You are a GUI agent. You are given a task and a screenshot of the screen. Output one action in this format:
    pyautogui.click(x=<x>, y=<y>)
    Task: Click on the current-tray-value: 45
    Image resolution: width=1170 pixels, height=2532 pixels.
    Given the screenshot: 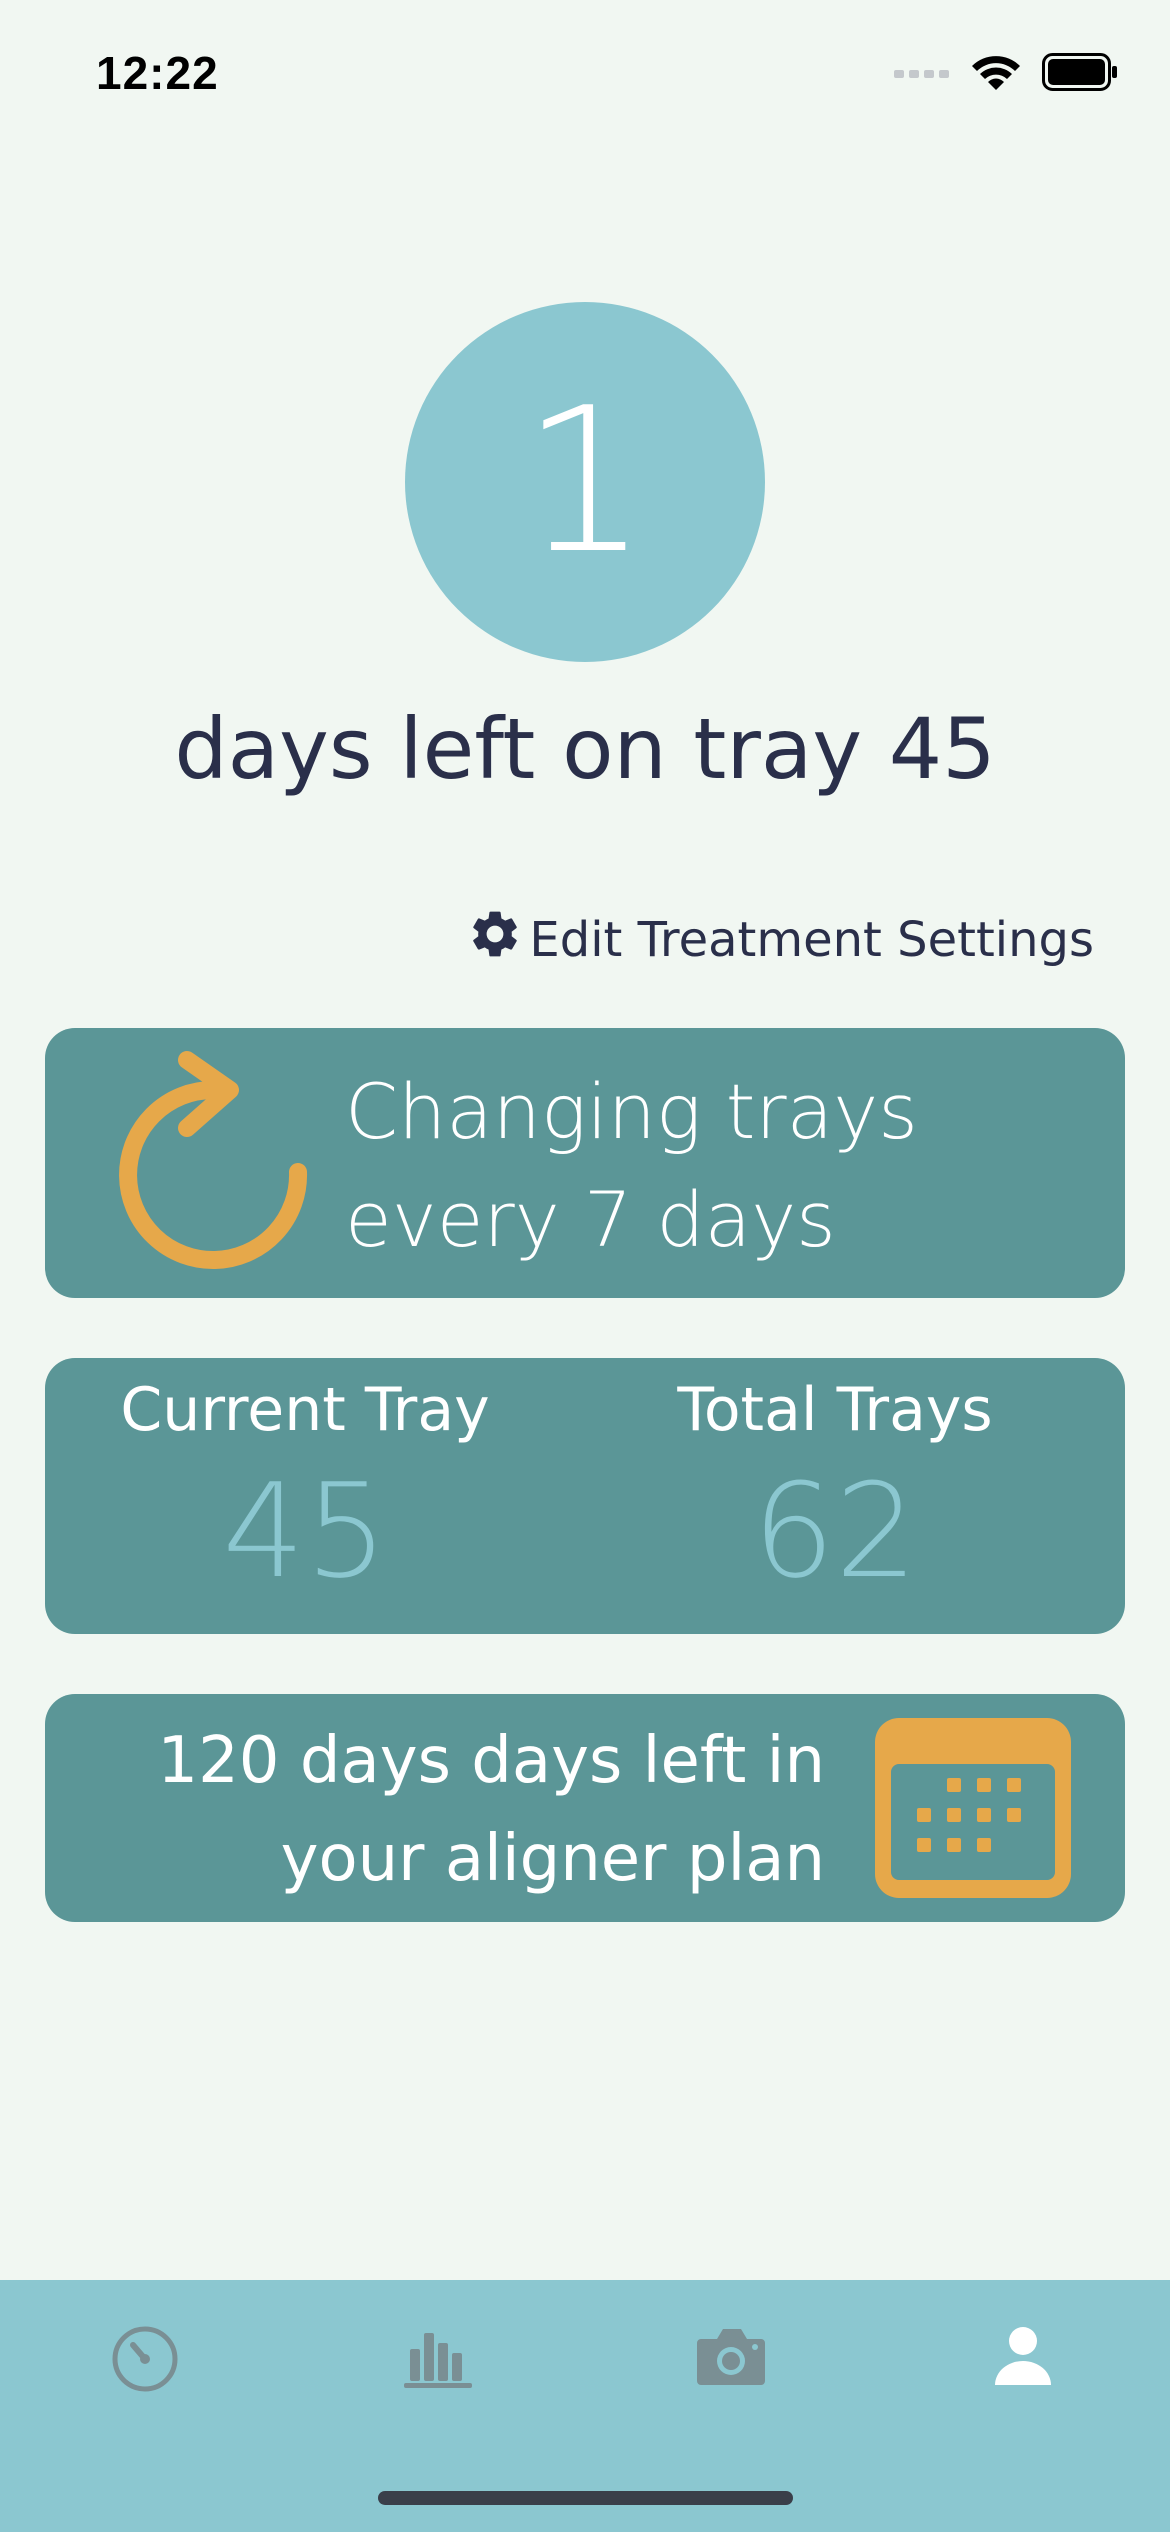 What is the action you would take?
    pyautogui.click(x=305, y=1531)
    